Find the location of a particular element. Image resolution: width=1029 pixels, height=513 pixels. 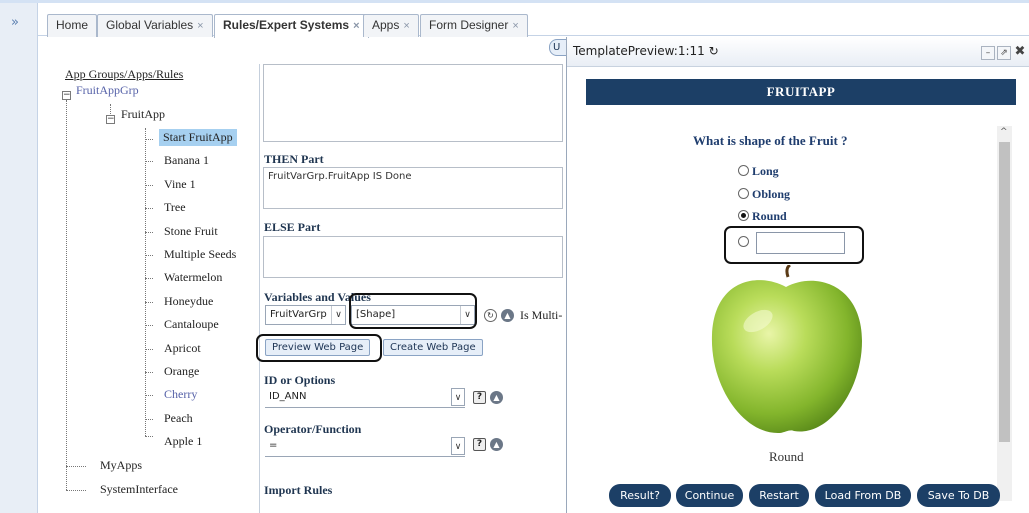

tab-home: Home is located at coordinates (72, 25).